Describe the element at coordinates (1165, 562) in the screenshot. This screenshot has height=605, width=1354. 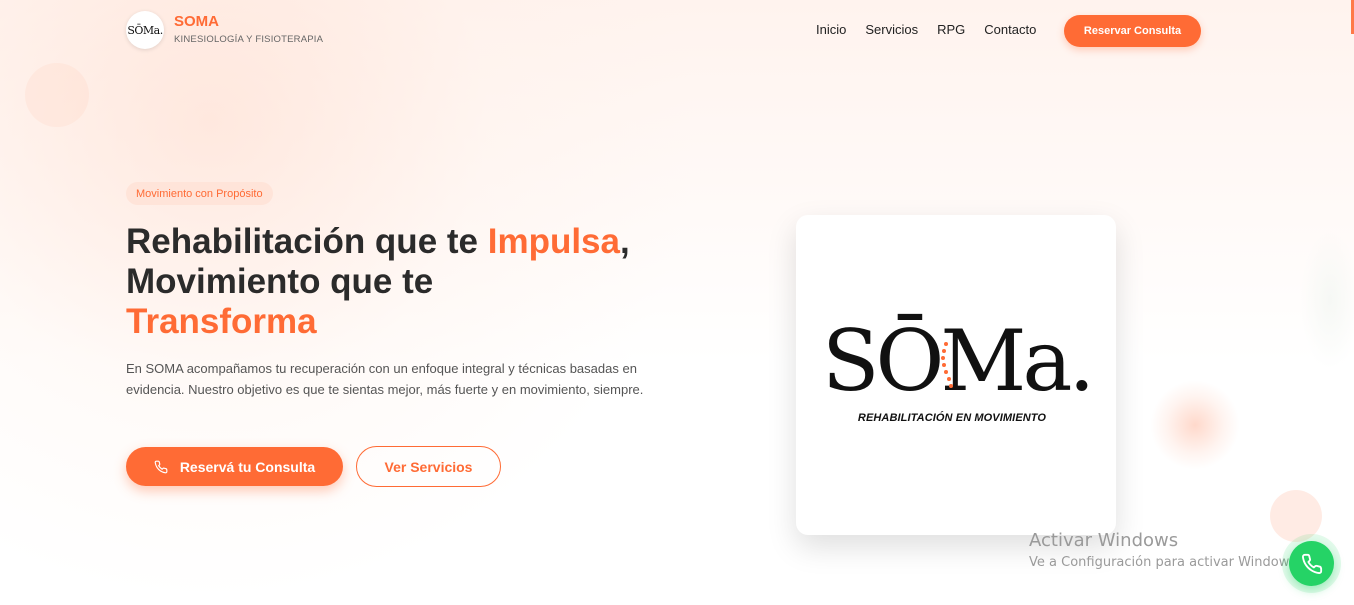
I see `windows-activation-subtitle: Ve a Configuración para activar Windows.` at that location.